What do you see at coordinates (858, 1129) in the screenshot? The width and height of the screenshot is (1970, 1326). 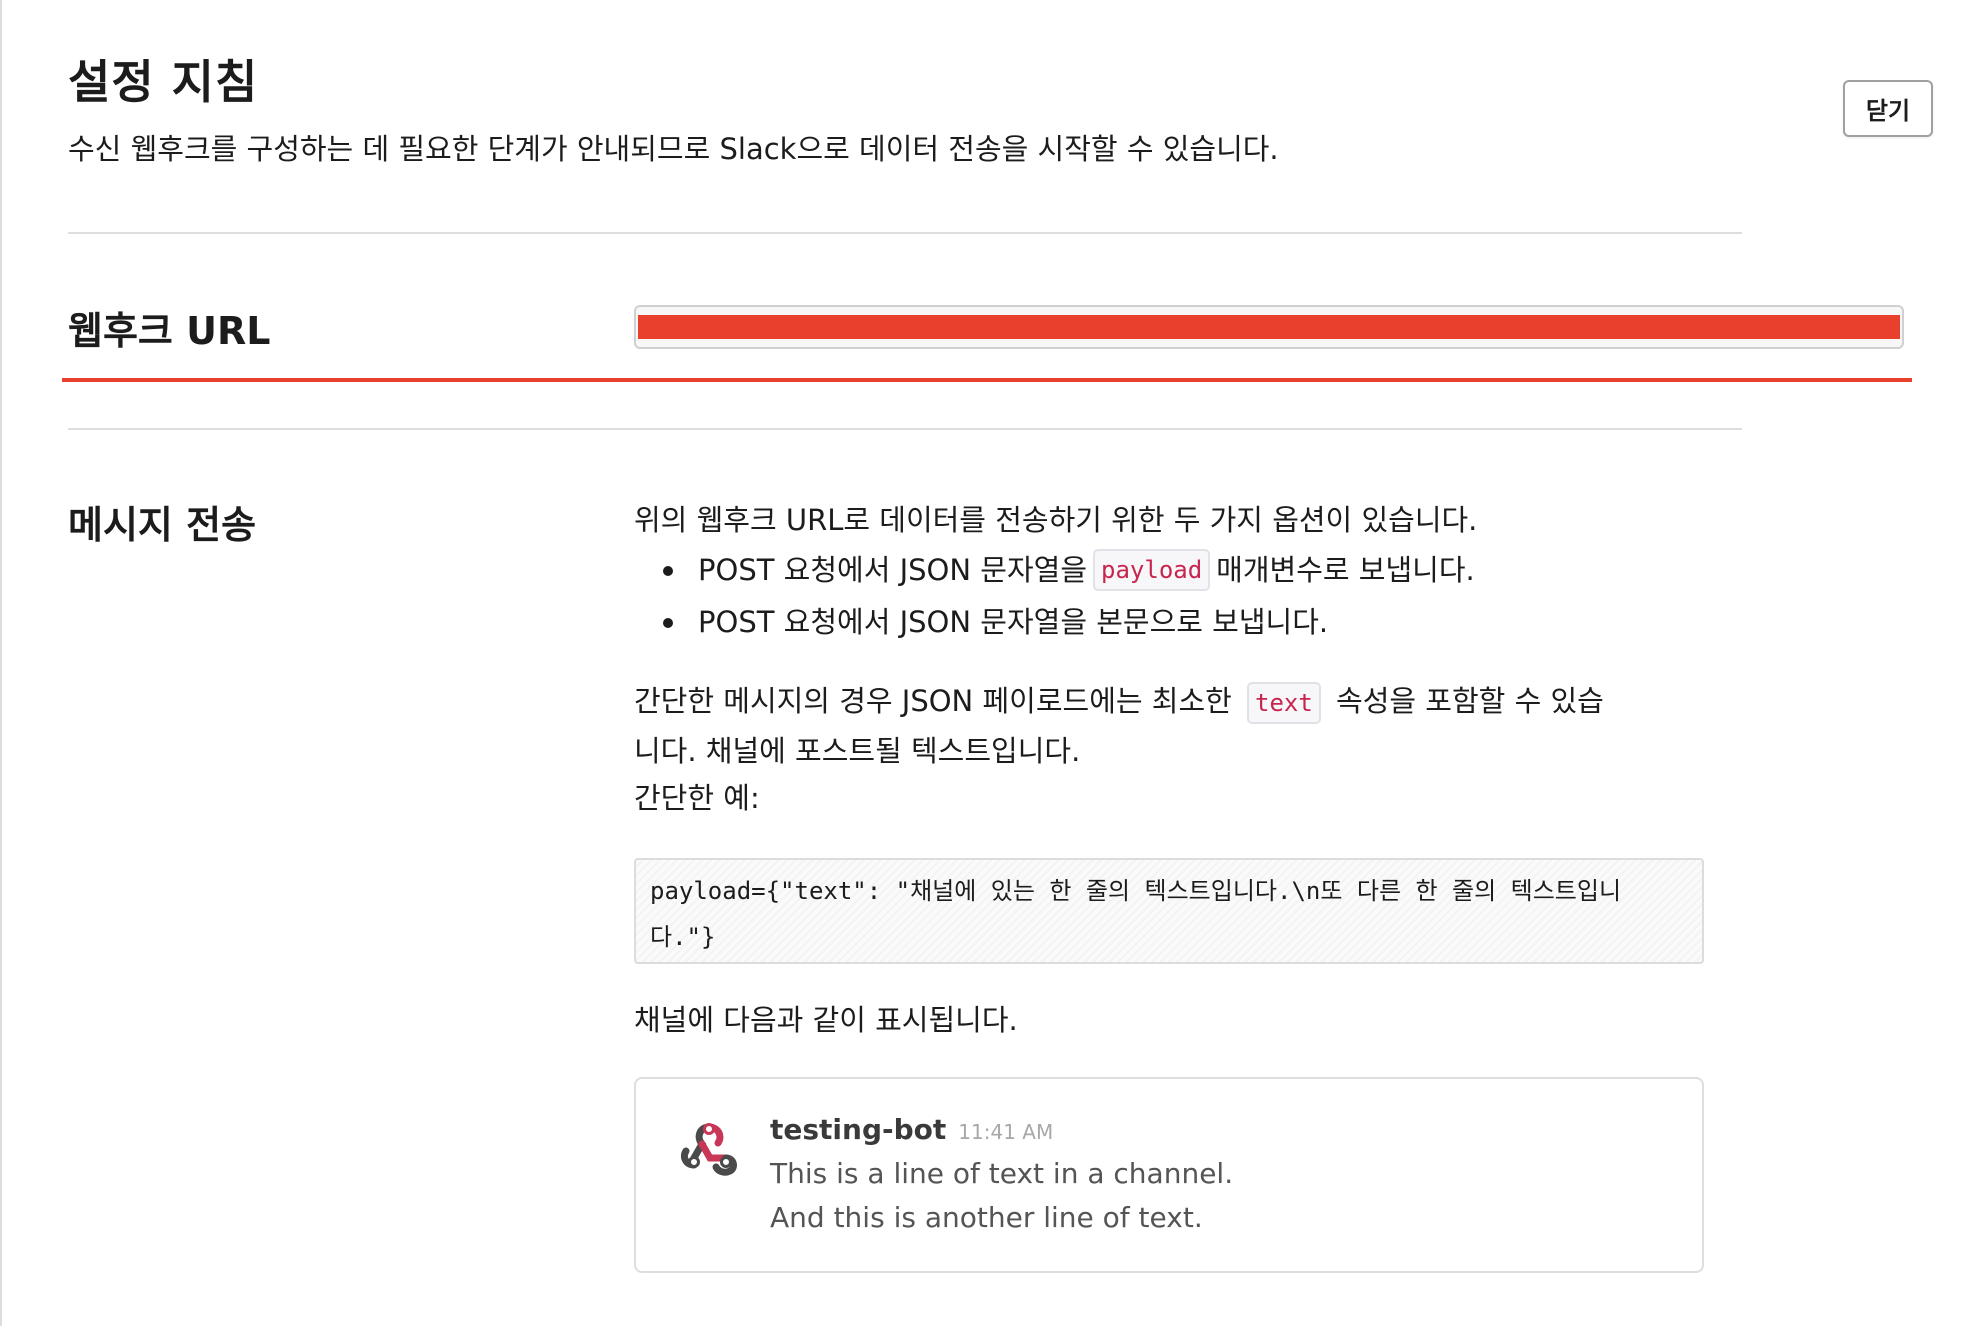 I see `bot-name-text: testing-bot` at bounding box center [858, 1129].